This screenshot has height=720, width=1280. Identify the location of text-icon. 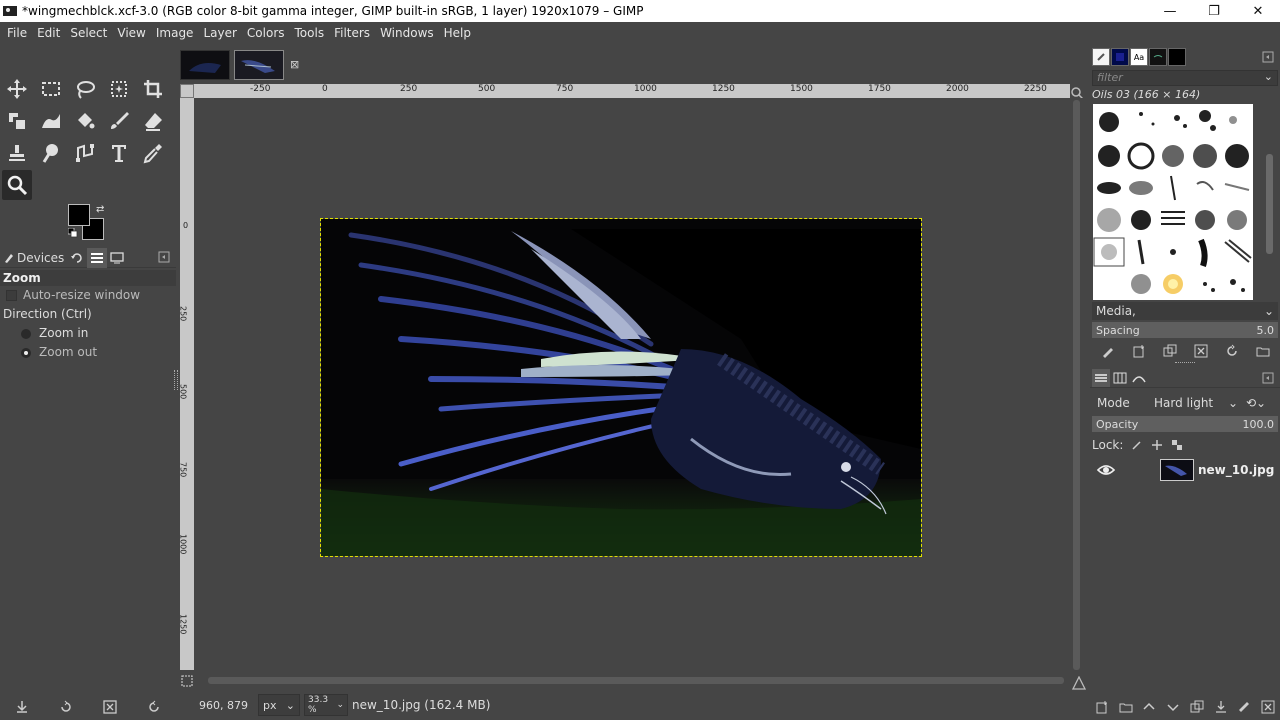
(119, 153).